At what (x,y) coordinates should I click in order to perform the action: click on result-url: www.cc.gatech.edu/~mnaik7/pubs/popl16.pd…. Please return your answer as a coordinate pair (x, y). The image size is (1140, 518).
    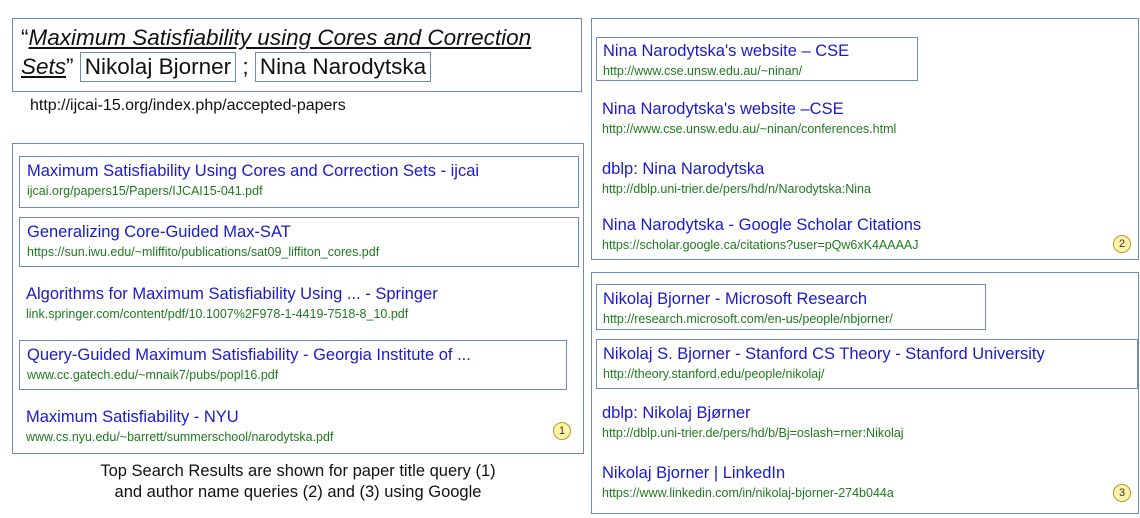
    Looking at the image, I should click on (153, 375).